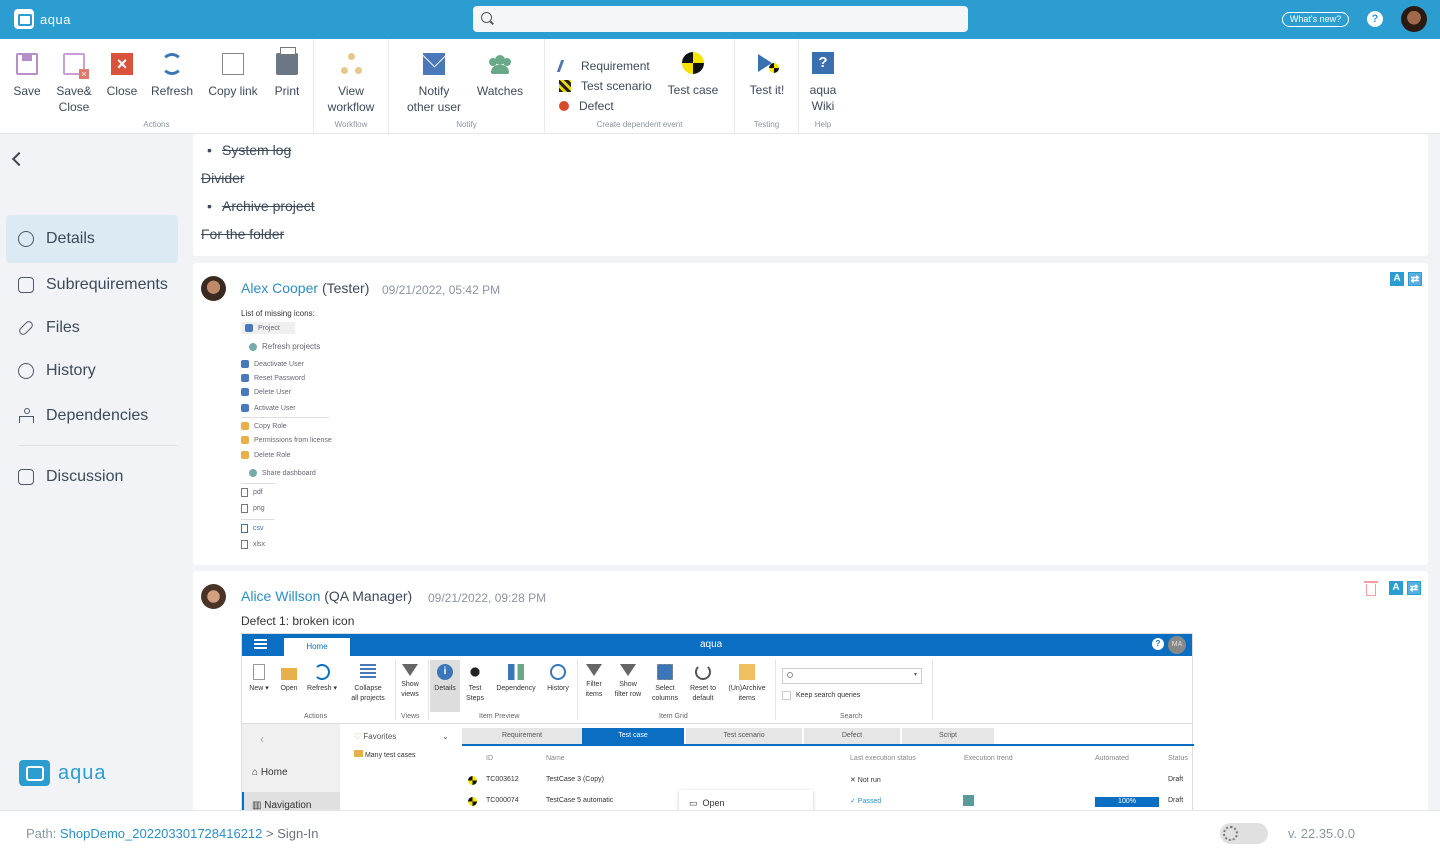 The width and height of the screenshot is (1440, 852). Describe the element at coordinates (259, 508) in the screenshot. I see `icon-list-label: png` at that location.